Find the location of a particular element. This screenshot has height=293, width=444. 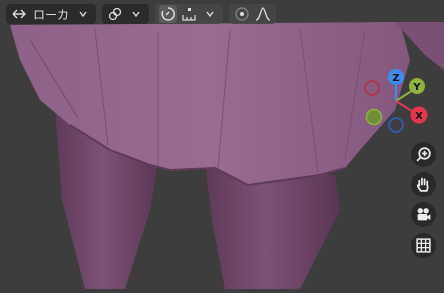

pivot-icon is located at coordinates (115, 14).